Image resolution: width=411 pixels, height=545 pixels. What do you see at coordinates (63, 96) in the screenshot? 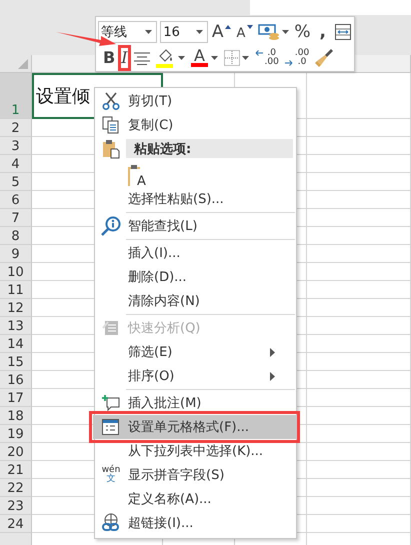
I see `cell-text: 设置倾` at bounding box center [63, 96].